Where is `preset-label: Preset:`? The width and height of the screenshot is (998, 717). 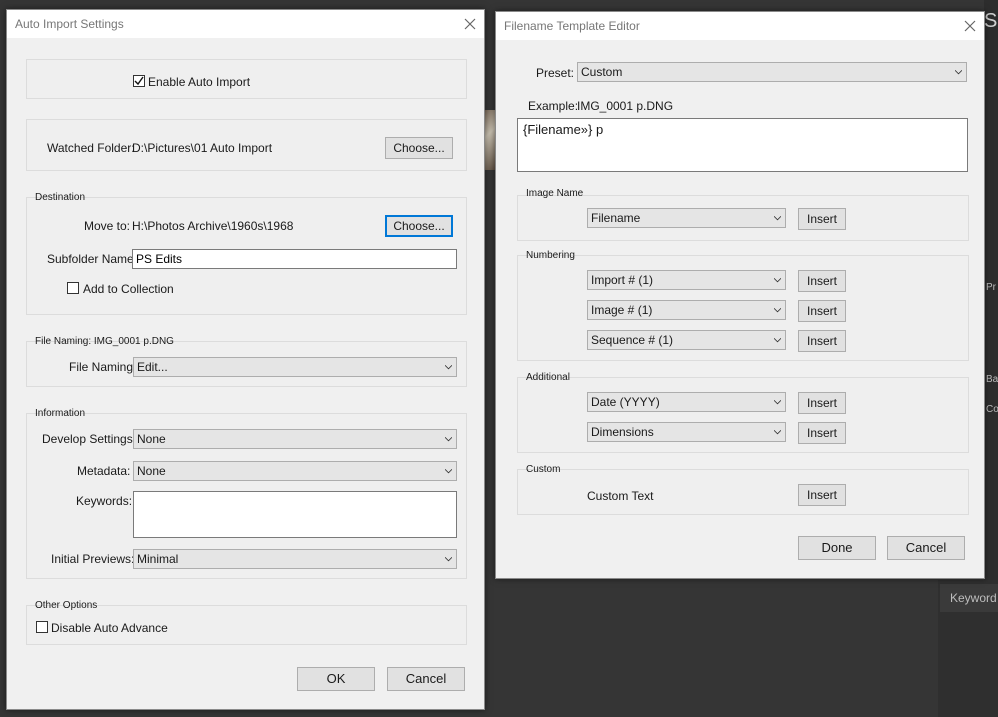 preset-label: Preset: is located at coordinates (555, 73).